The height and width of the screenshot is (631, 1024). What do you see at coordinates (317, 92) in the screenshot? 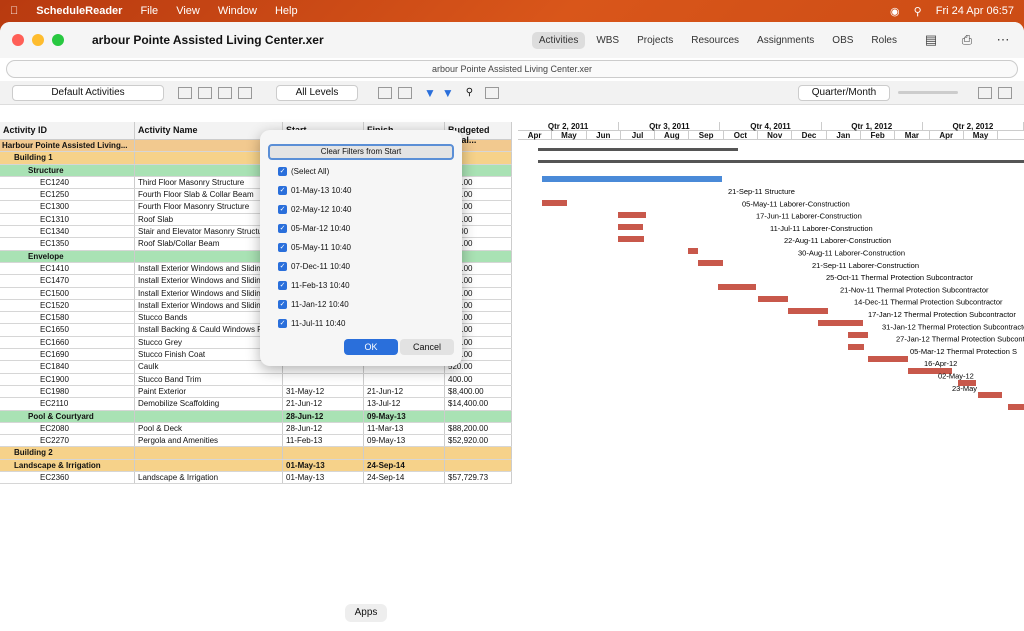
I see `levels-popup: All Levels` at bounding box center [317, 92].